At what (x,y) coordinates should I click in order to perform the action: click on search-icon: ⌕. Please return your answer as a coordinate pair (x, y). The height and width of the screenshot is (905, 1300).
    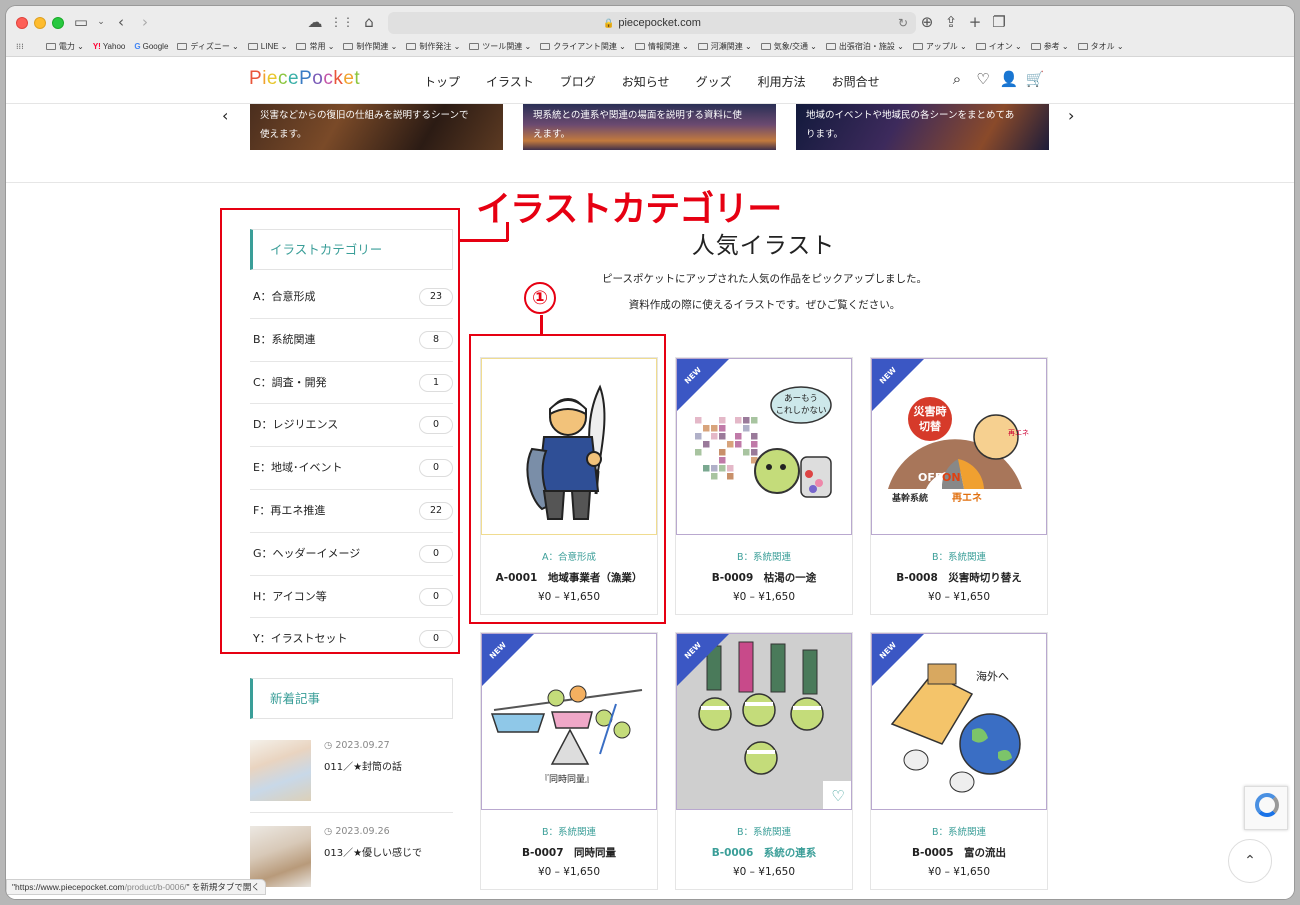
    Looking at the image, I should click on (957, 79).